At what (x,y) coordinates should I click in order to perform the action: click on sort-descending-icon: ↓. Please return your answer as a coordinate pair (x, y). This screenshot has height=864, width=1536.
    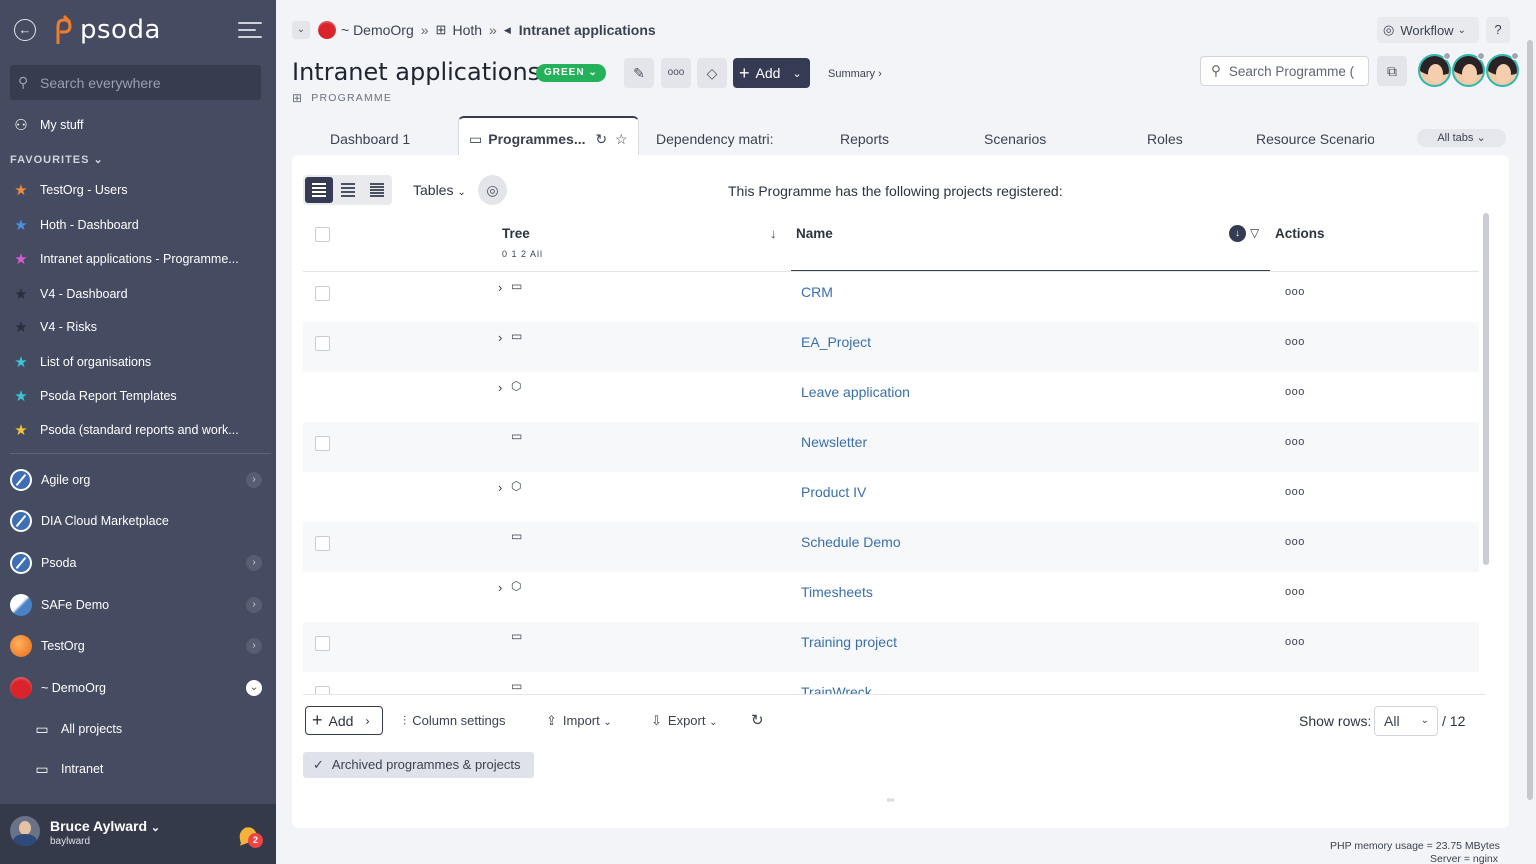
    Looking at the image, I should click on (1237, 233).